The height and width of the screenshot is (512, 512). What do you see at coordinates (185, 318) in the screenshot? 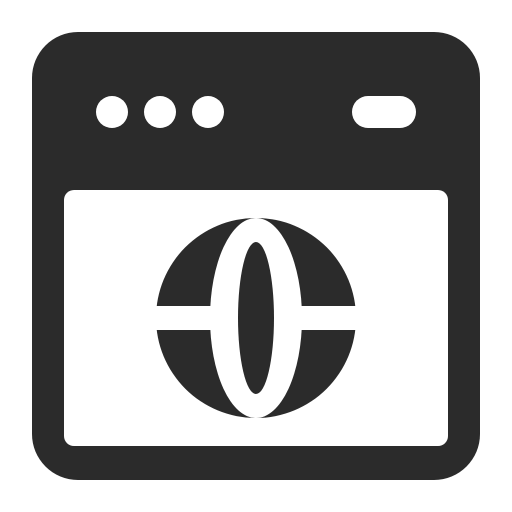
I see `globe-equator-left` at bounding box center [185, 318].